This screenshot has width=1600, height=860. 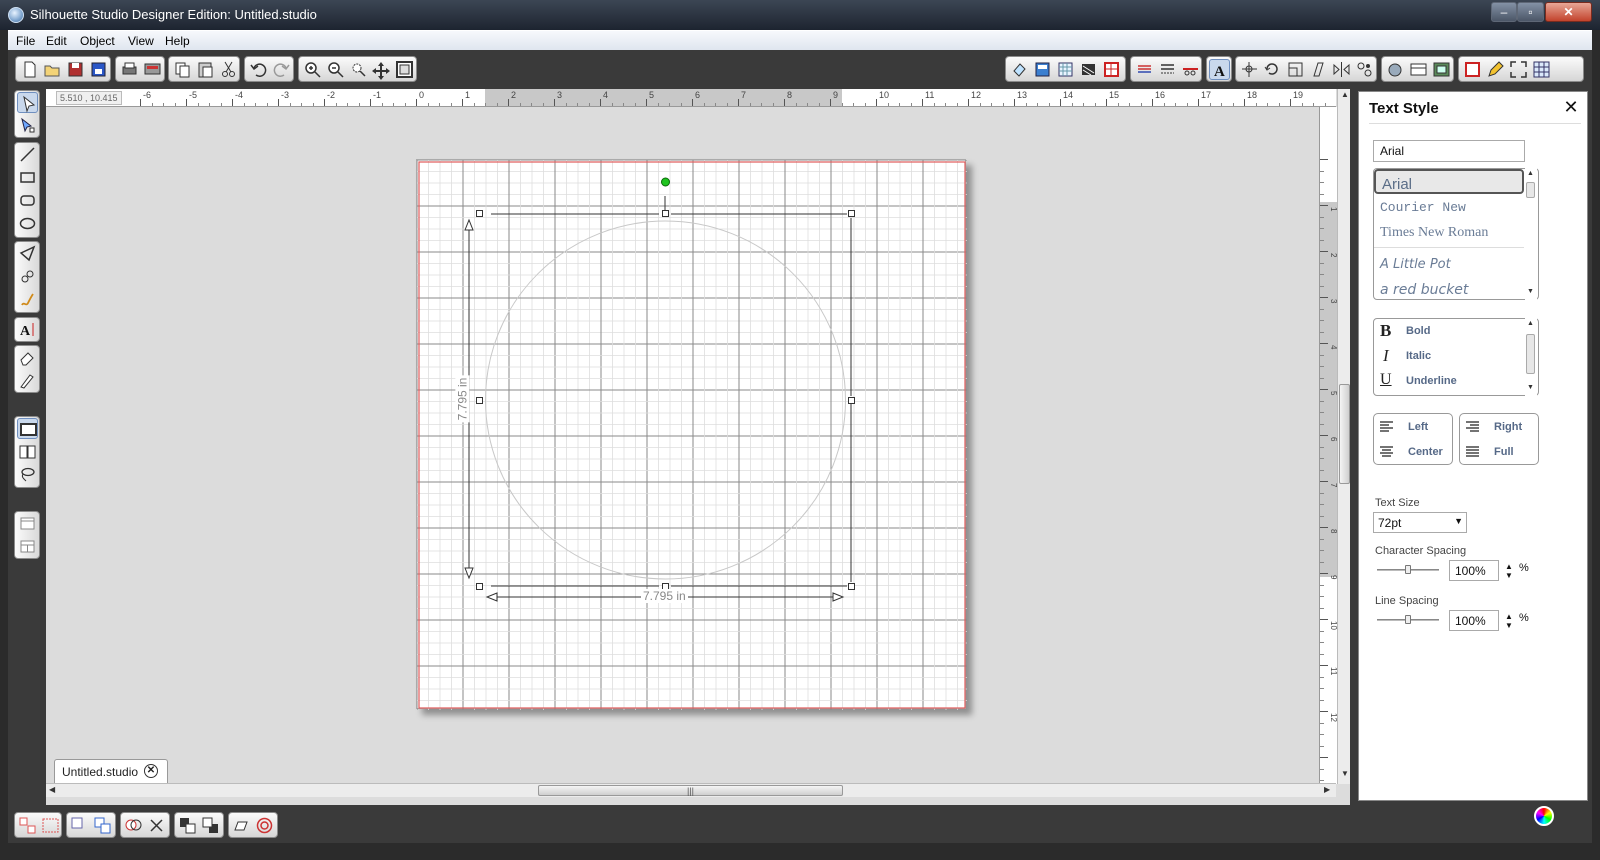 I want to click on line-style-icon, so click(x=1167, y=69).